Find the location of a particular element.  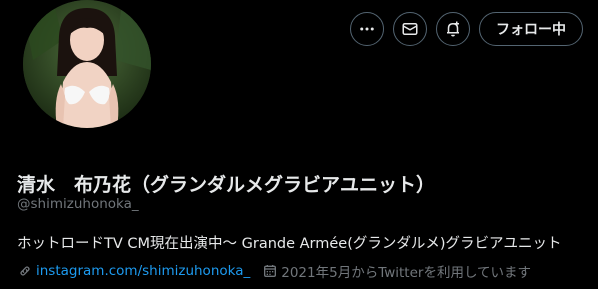

joined-item: 2021年5月からTwitterを利用しています is located at coordinates (396, 271).